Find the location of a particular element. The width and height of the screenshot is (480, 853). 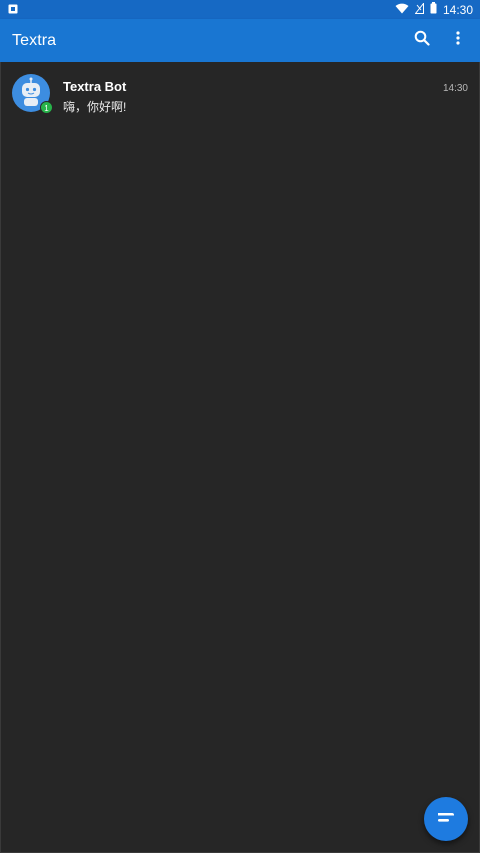

status-time: 14:30 is located at coordinates (457, 9).